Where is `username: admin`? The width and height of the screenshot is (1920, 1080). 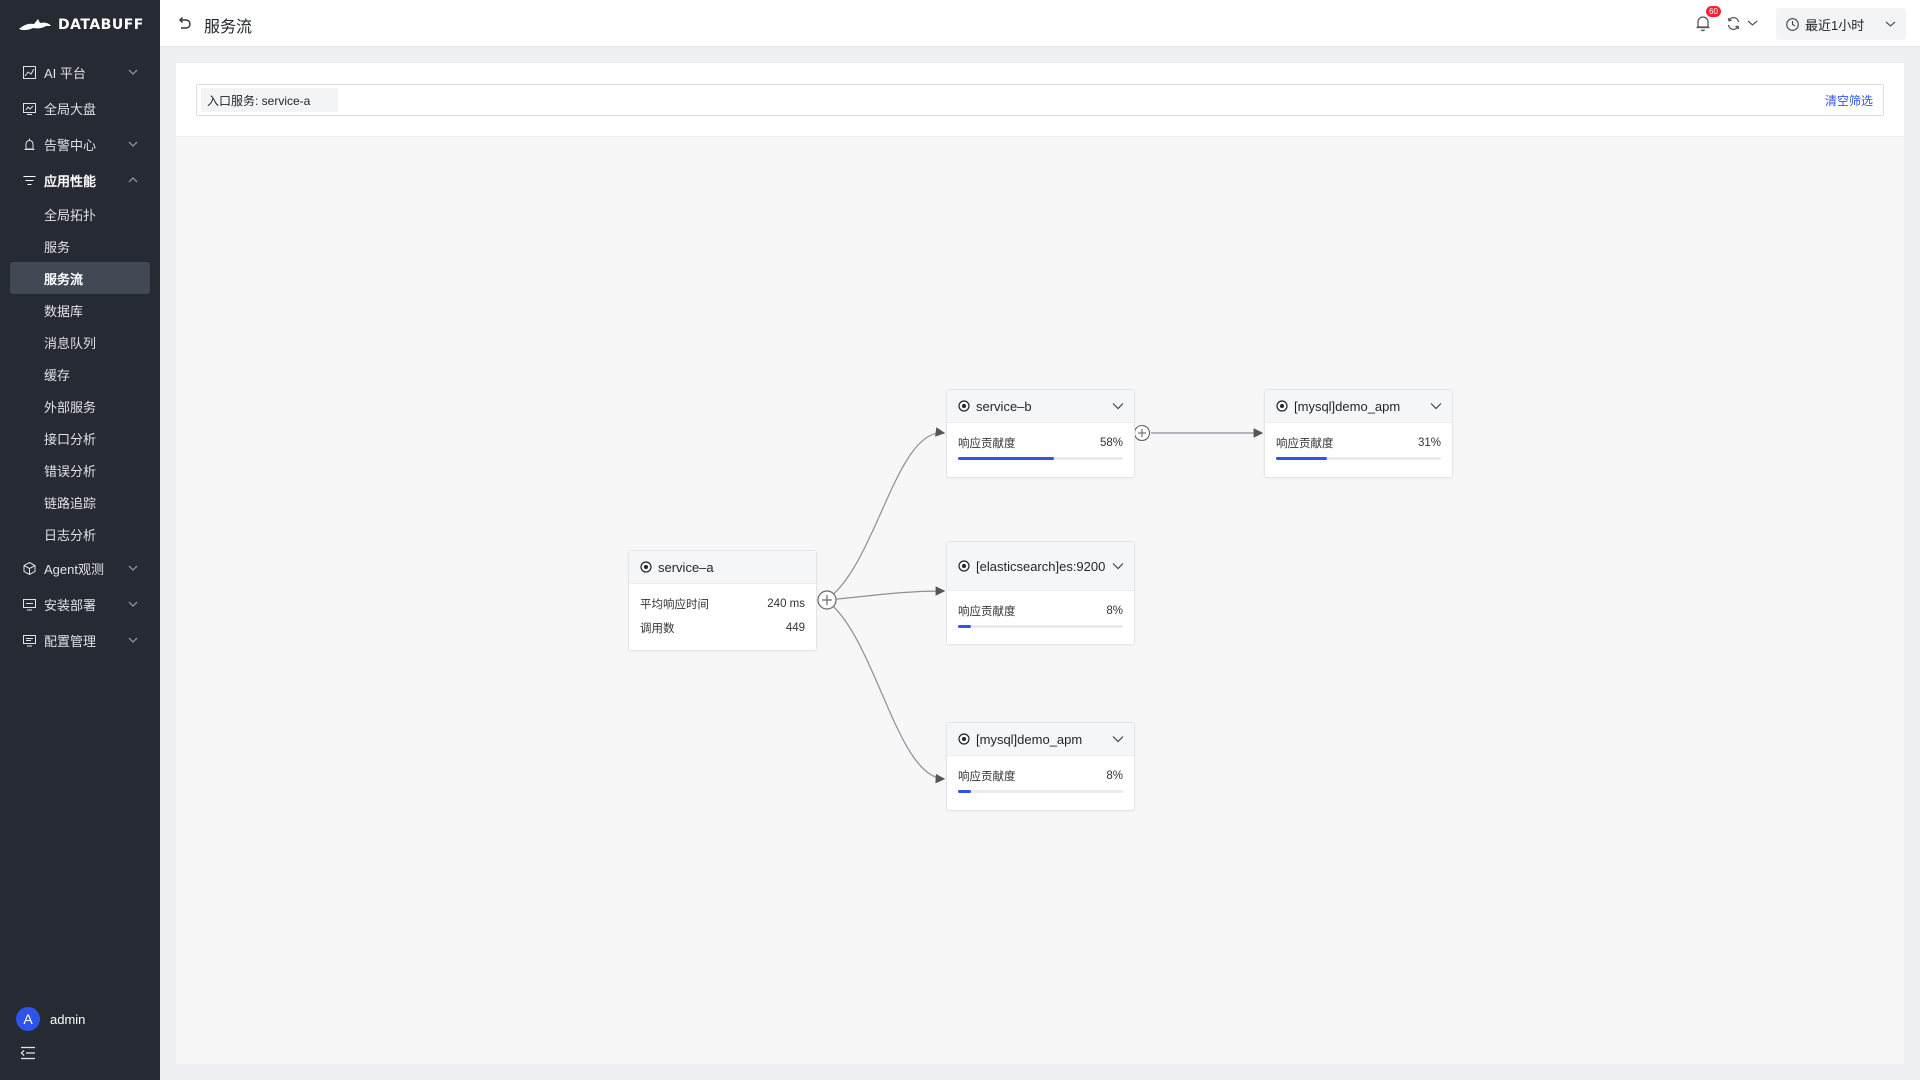
username: admin is located at coordinates (68, 1019).